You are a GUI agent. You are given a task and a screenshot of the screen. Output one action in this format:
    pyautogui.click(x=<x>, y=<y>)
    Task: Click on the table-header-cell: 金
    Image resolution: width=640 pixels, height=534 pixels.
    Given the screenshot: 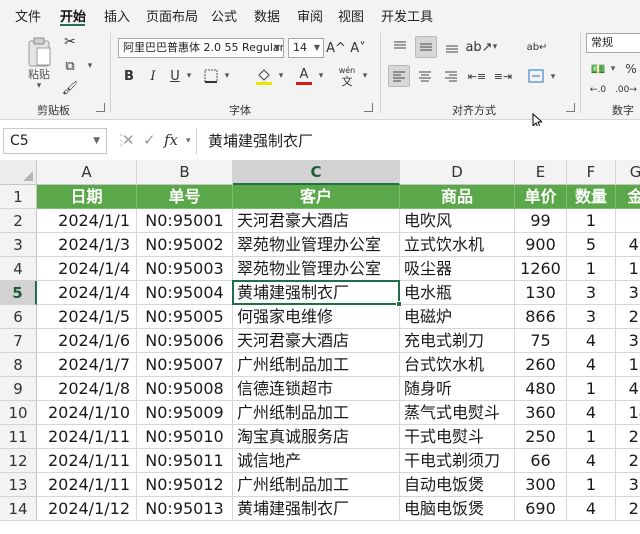 What is the action you would take?
    pyautogui.click(x=628, y=197)
    